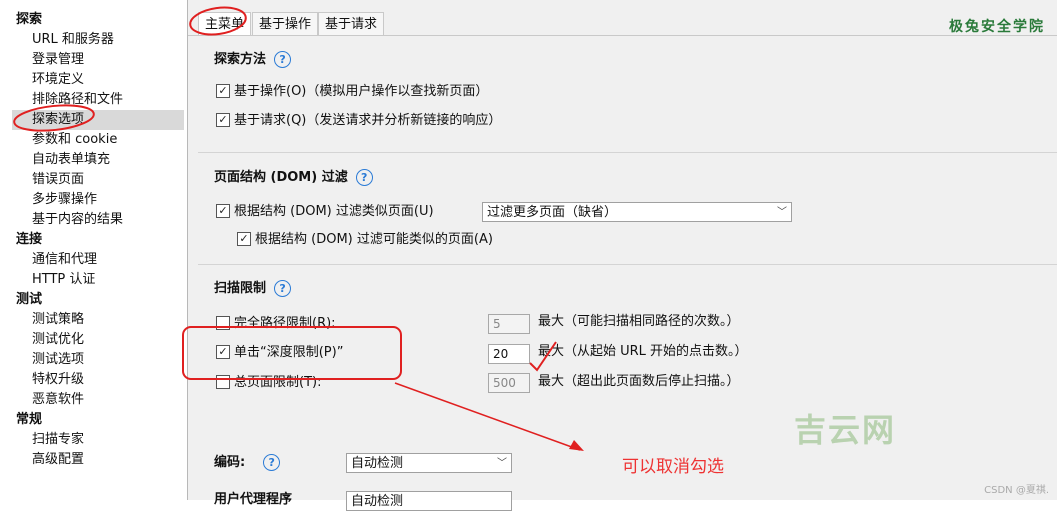  What do you see at coordinates (247, 463) in the screenshot?
I see `encoding-row: 编码:?` at bounding box center [247, 463].